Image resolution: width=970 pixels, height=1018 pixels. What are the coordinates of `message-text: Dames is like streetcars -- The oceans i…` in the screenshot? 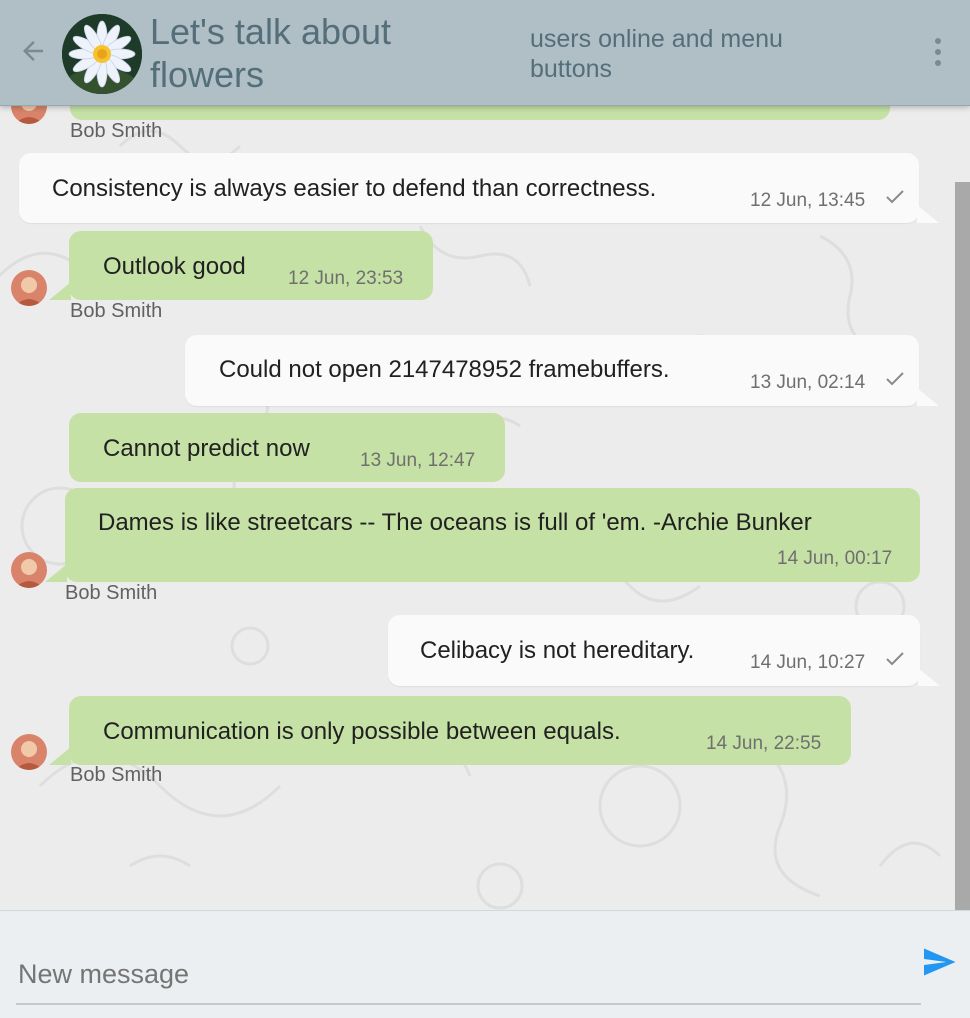 It's located at (455, 522).